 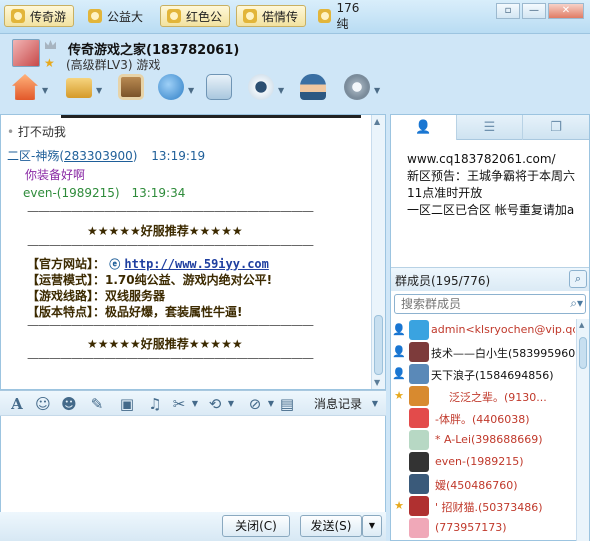 What do you see at coordinates (36, 156) in the screenshot?
I see `sender-name: 二区-神殇(` at bounding box center [36, 156].